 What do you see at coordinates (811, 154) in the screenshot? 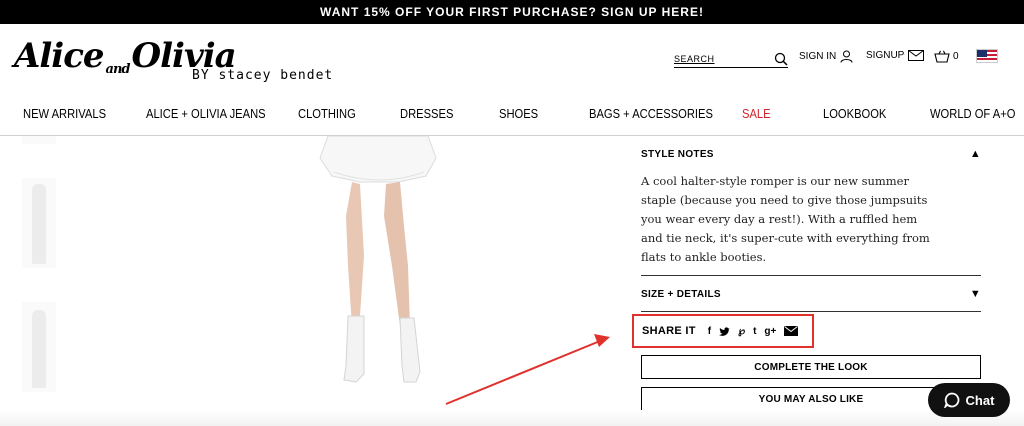
I see `style-notes-header: STYLE NOTES ▲` at bounding box center [811, 154].